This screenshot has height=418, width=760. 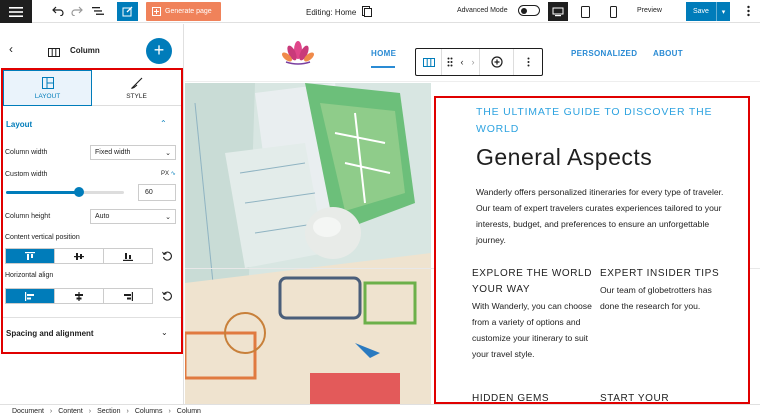 I want to click on sparkle-icon, so click(x=156, y=11).